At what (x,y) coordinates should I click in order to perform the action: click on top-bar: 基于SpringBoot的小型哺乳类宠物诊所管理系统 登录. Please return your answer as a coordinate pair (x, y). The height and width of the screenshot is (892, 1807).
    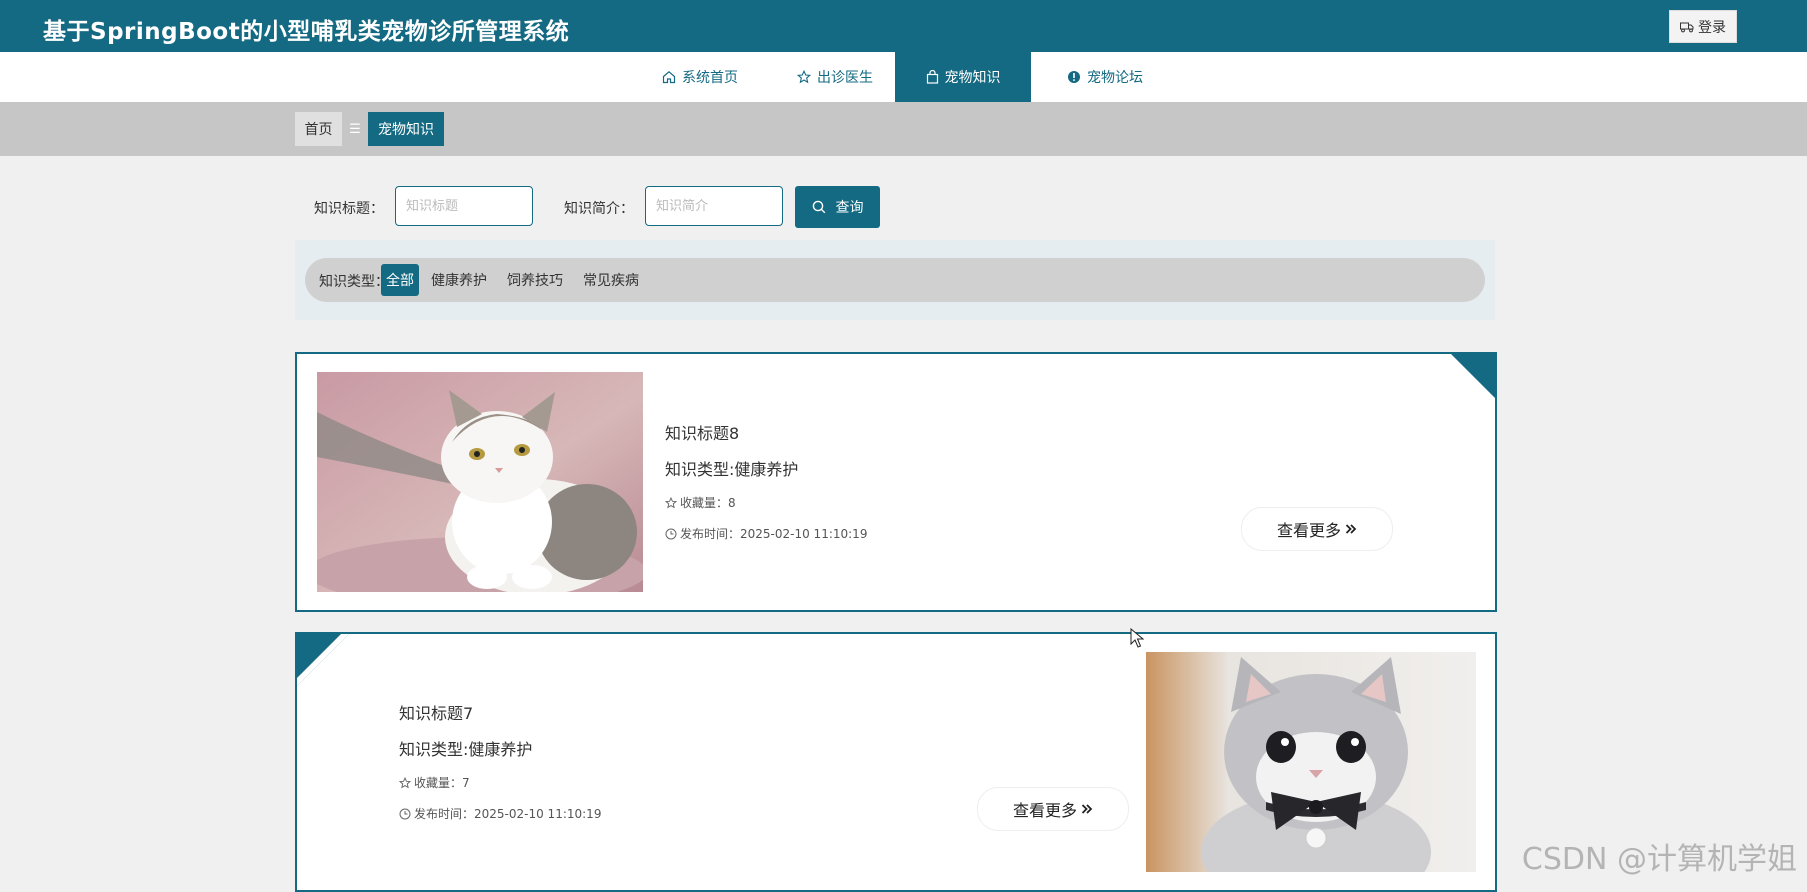
    Looking at the image, I should click on (903, 26).